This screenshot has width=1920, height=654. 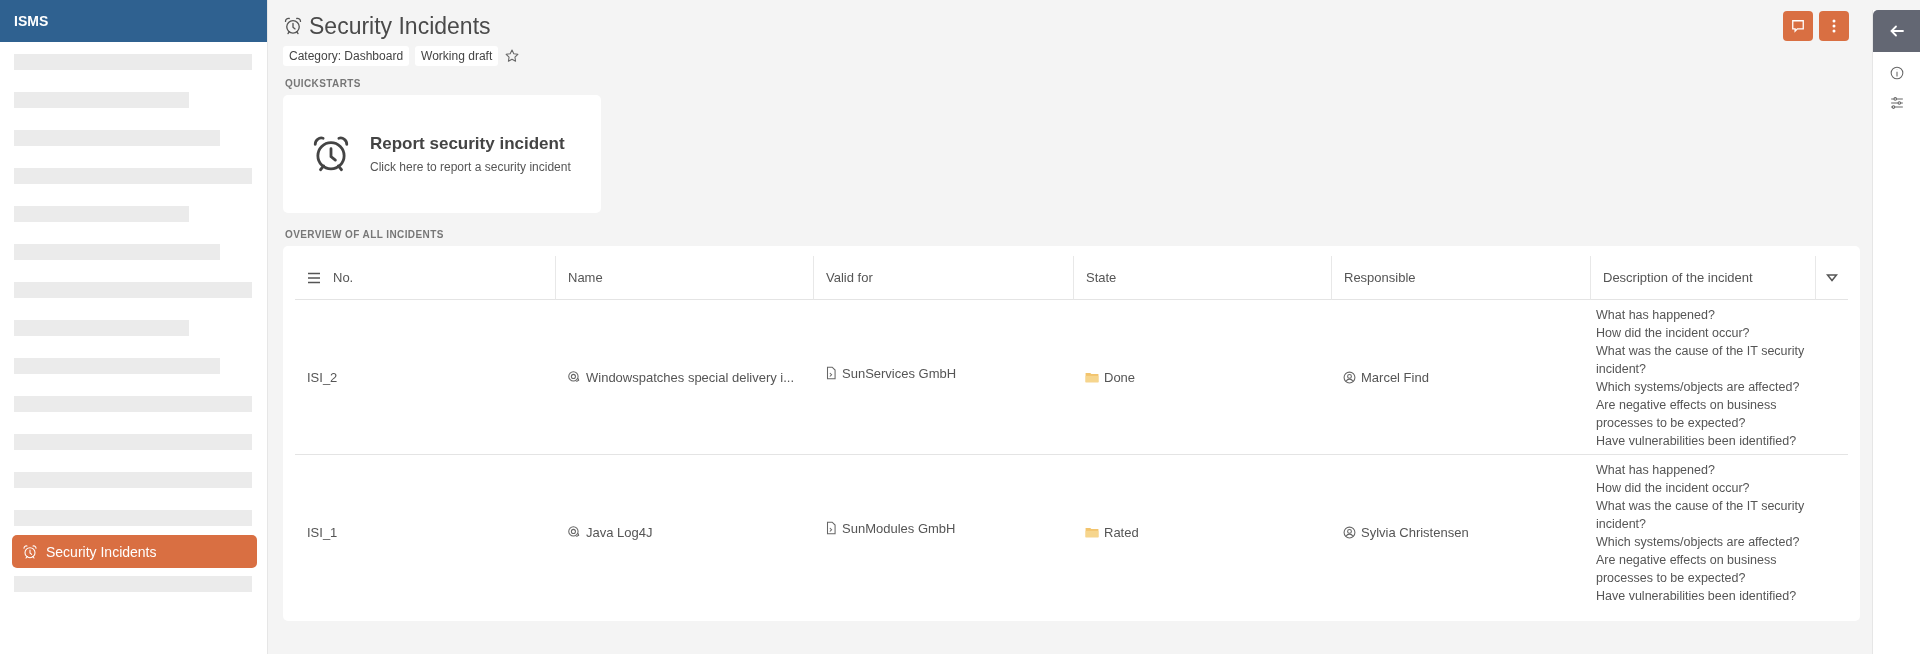 I want to click on section-heading: QUICKSTARTS, so click(x=323, y=83).